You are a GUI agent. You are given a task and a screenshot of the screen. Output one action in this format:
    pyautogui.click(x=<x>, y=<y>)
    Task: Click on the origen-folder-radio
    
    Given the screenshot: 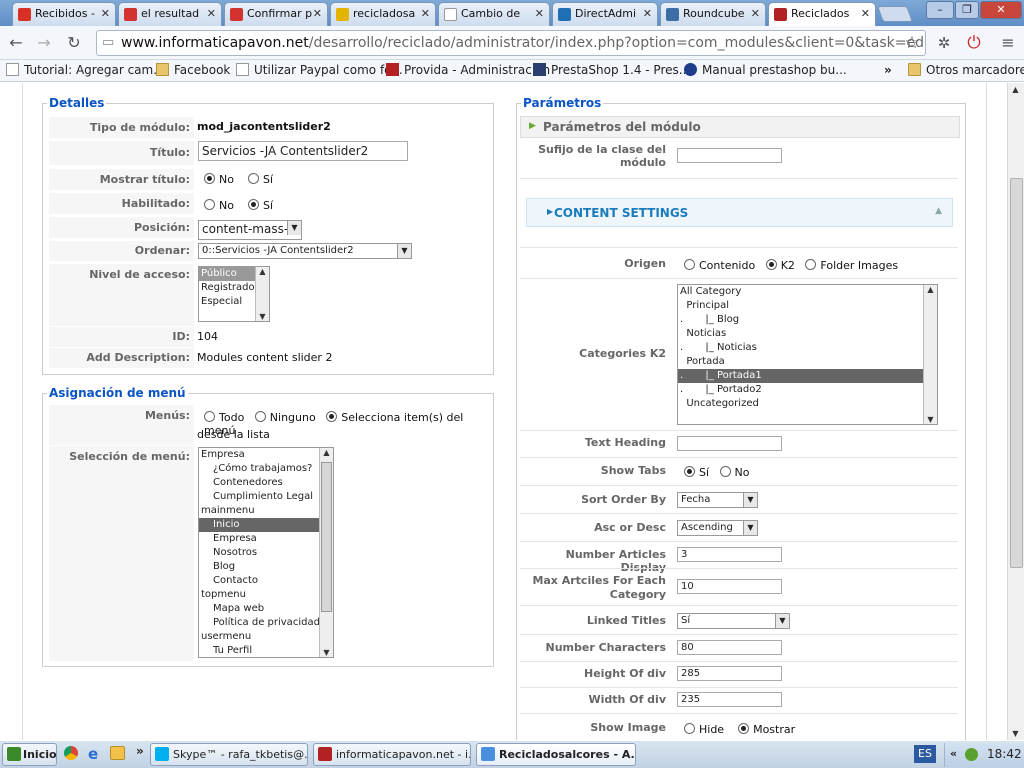 What is the action you would take?
    pyautogui.click(x=811, y=264)
    